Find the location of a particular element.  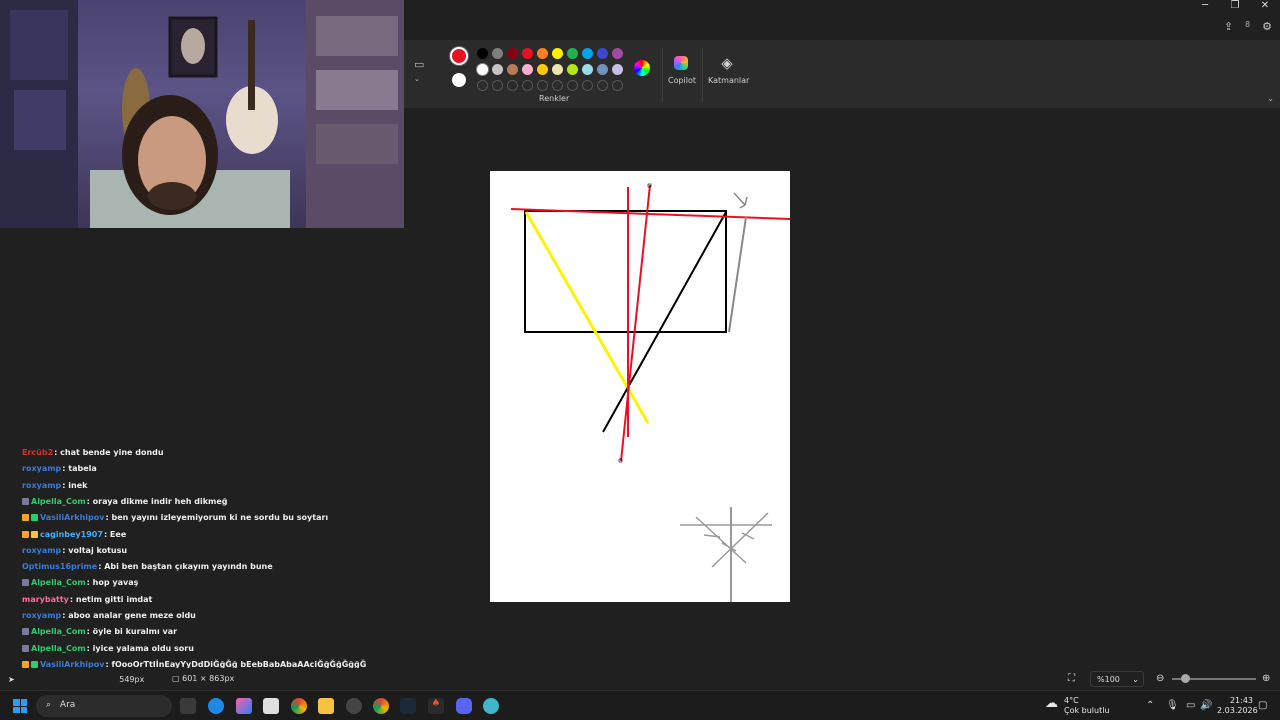

chevron-up-icon: ⌃ is located at coordinates (1150, 705).